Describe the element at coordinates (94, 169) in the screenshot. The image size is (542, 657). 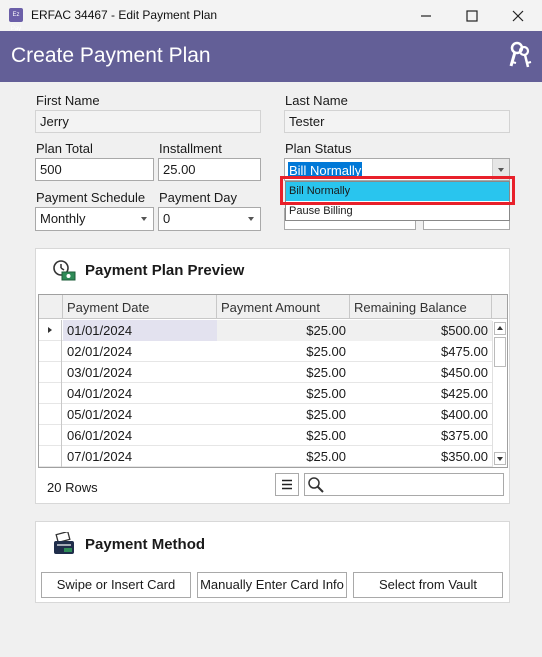
I see `plan-total-input: 500` at that location.